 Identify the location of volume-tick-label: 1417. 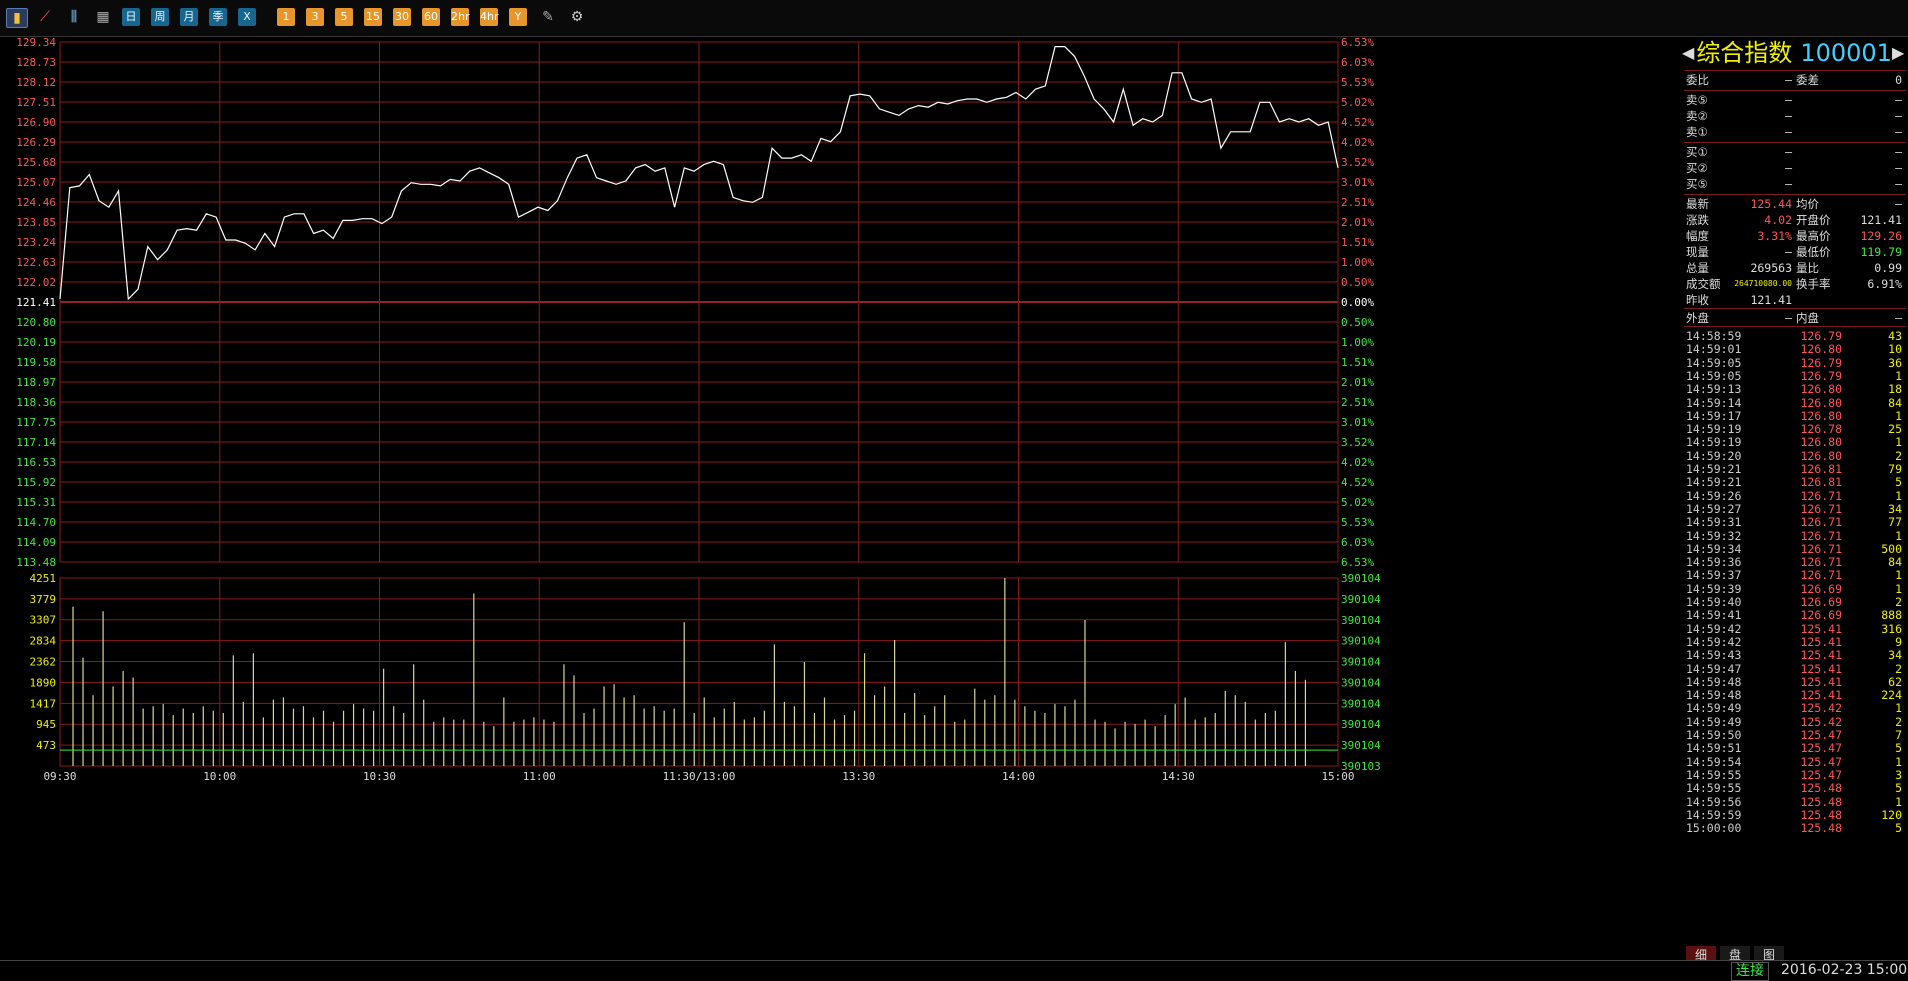
(43, 703).